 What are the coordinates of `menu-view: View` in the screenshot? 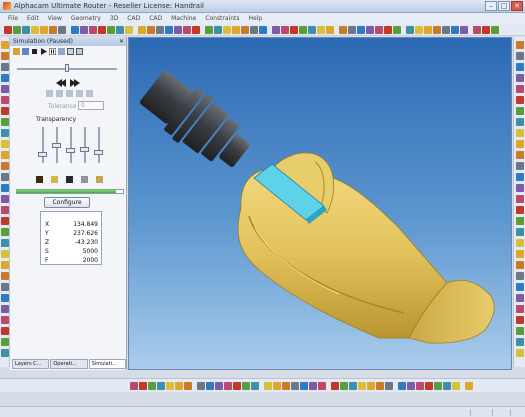 It's located at (55, 18).